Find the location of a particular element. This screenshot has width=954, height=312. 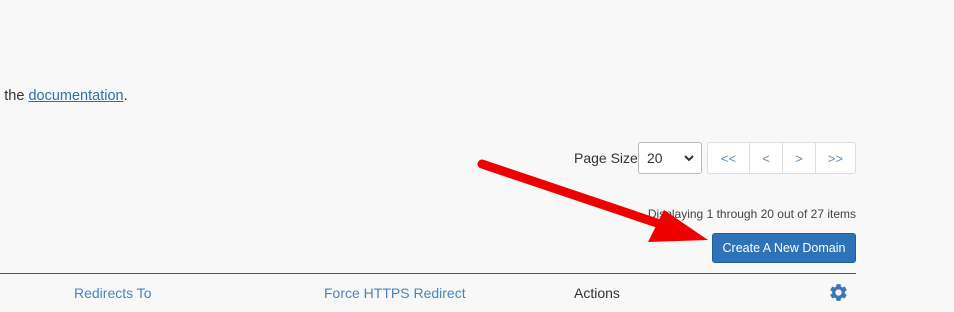

next-page-button: > is located at coordinates (799, 158).